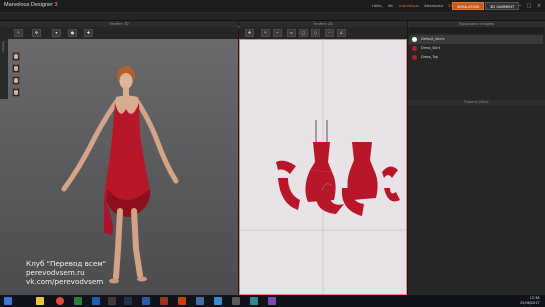 The width and height of the screenshot is (545, 307). Describe the element at coordinates (433, 39) in the screenshot. I see `list-item-label: Default_fabric` at that location.